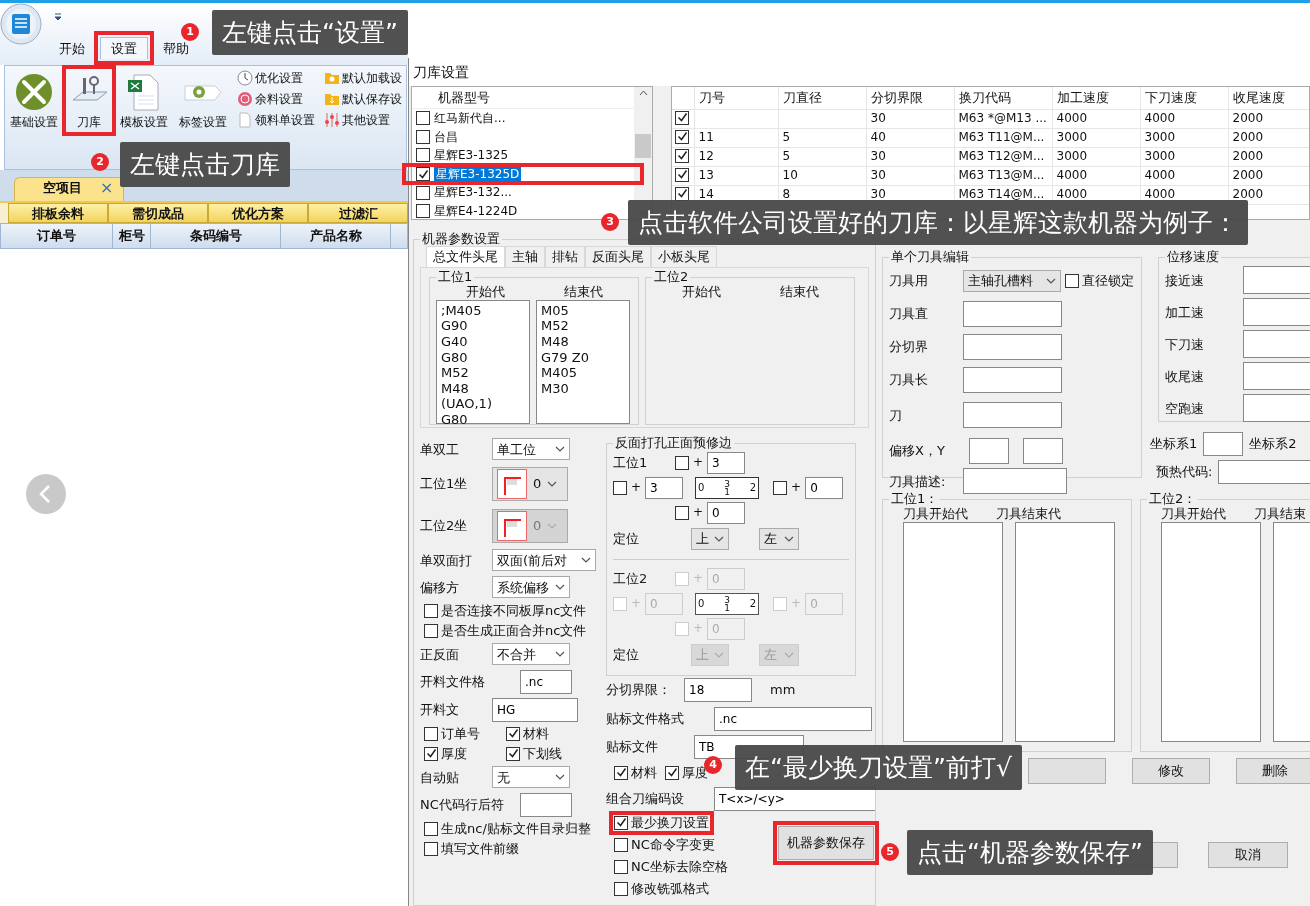  I want to click on field-label: 偏移X，Y, so click(917, 451).